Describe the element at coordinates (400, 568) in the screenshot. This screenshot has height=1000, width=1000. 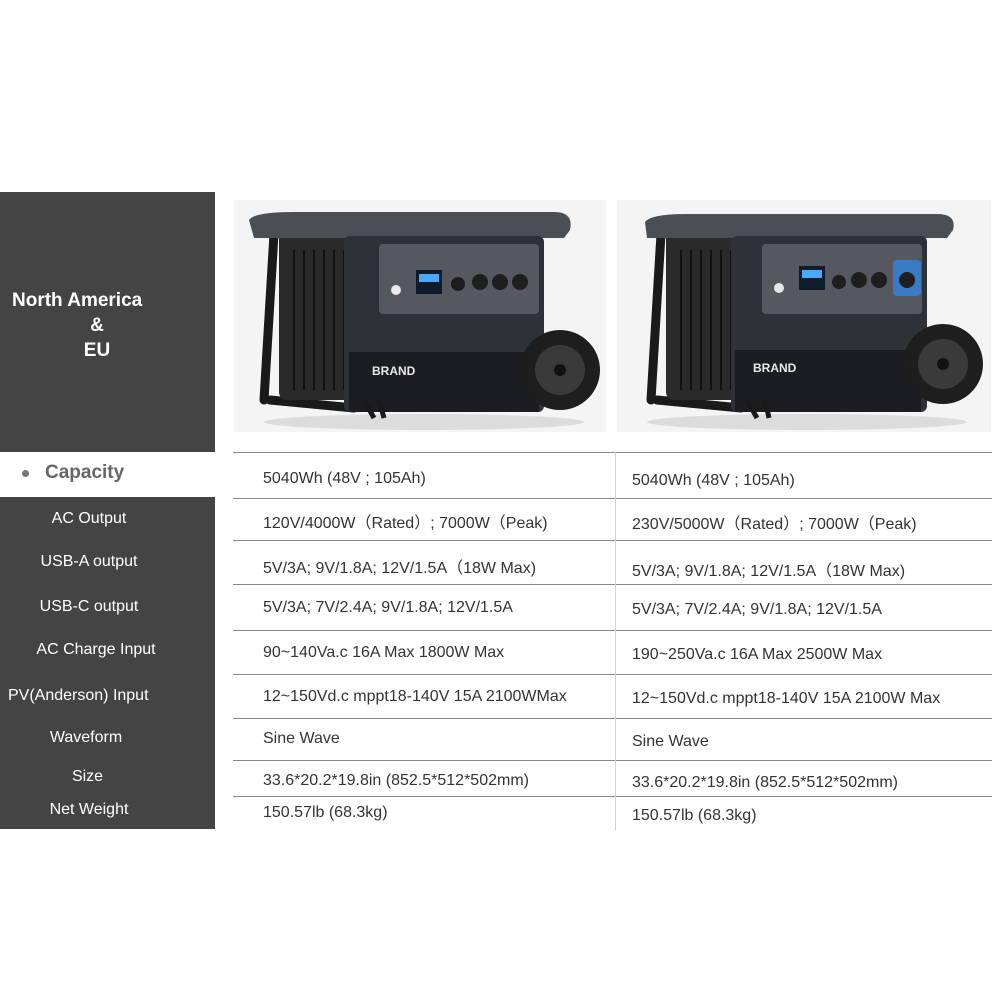
I see `na-usb-a: 5V/3A; 9V/1.8A; 12V/1.5A（18W Max)` at that location.